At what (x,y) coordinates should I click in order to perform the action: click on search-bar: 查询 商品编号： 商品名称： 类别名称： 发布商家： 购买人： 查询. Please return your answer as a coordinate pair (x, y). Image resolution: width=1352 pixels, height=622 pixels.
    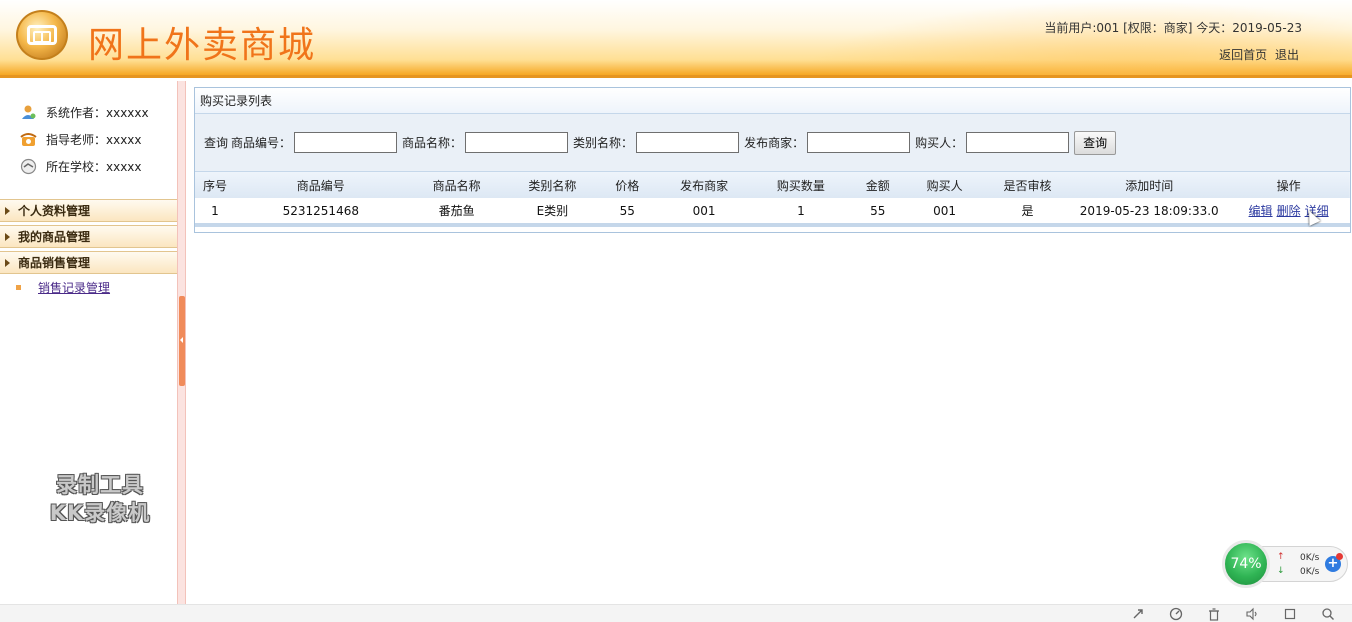
    Looking at the image, I should click on (772, 143).